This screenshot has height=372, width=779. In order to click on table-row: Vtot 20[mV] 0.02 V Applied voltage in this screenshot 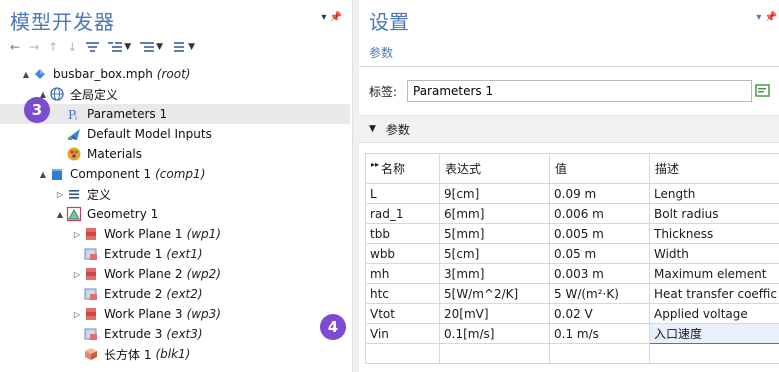, I will do `click(572, 313)`.